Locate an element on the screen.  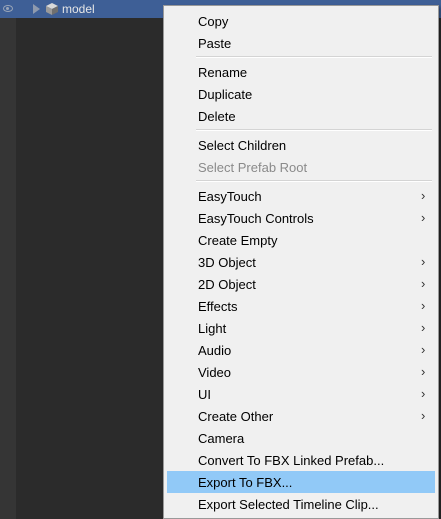
menu-item-label: Select Prefab Root is located at coordinates (253, 167).